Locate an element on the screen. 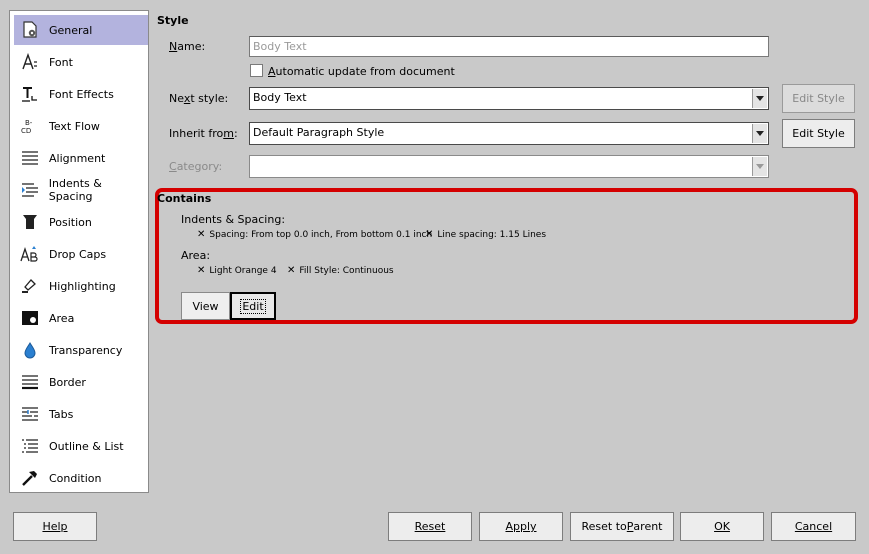 The height and width of the screenshot is (554, 869). sidebar-item-condition: Condition is located at coordinates (81, 478).